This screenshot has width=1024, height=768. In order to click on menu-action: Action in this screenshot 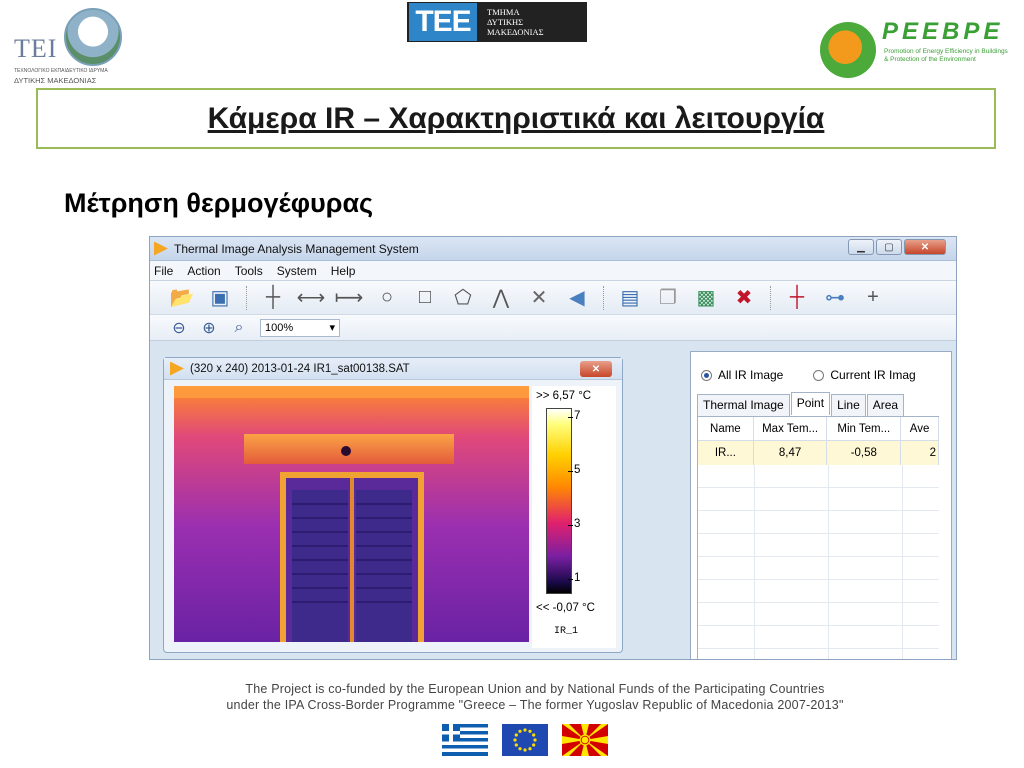, I will do `click(203, 271)`.